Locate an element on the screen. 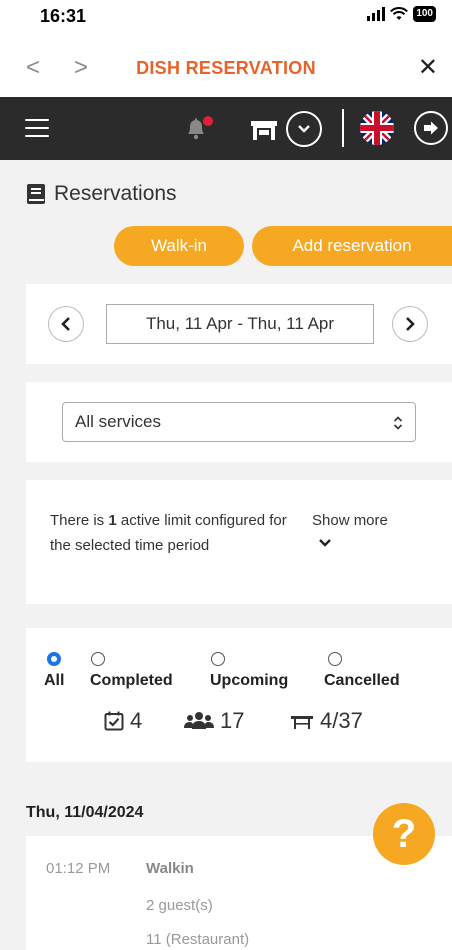 The image size is (452, 950). filter-cancelled: Cancelled is located at coordinates (362, 671).